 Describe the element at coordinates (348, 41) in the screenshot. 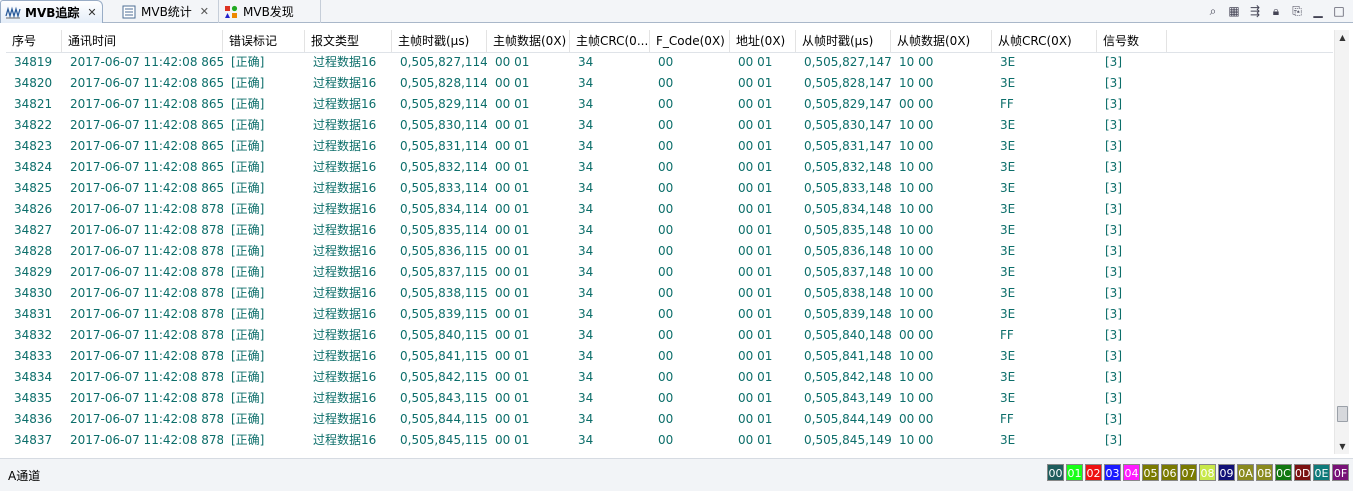

I see `header-col-msg-type: 报文类型` at that location.